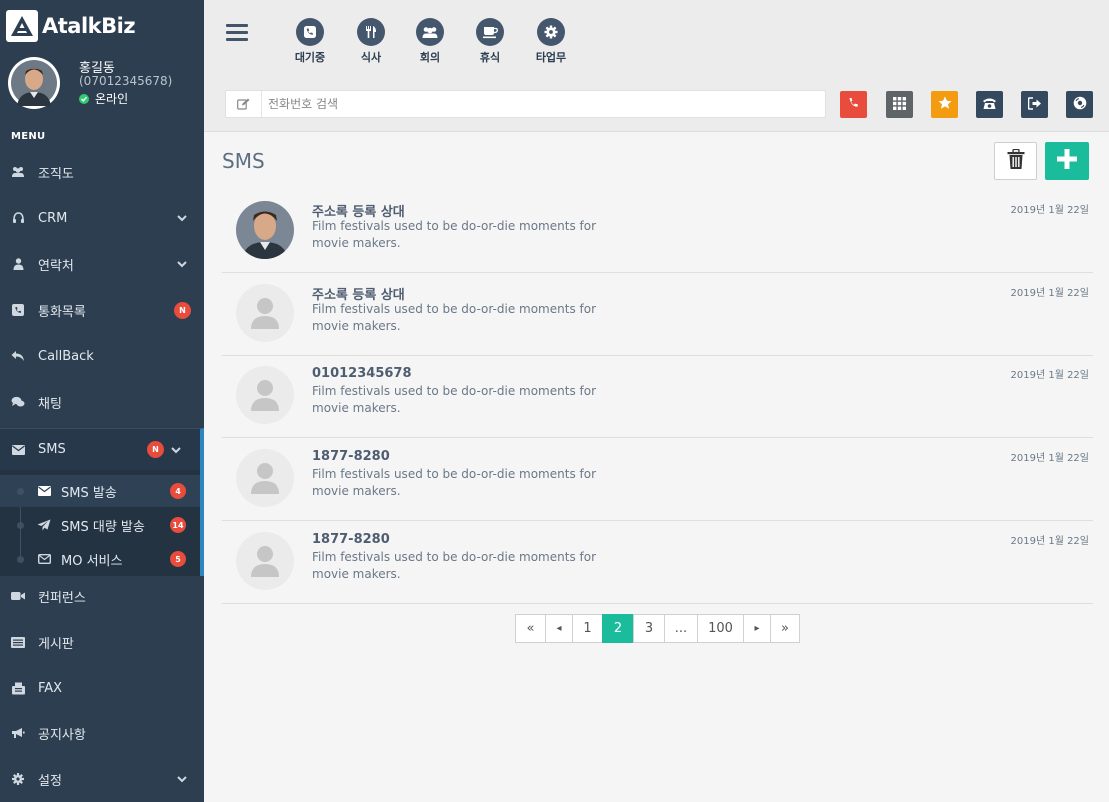 Image resolution: width=1109 pixels, height=802 pixels. What do you see at coordinates (71, 26) in the screenshot?
I see `brand: AtalkBiz` at bounding box center [71, 26].